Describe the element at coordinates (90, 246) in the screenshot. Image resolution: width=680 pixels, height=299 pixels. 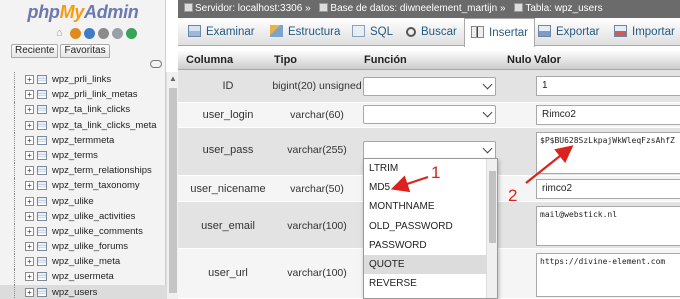
I see `tree-table-label: wpz_ulike_forums` at that location.